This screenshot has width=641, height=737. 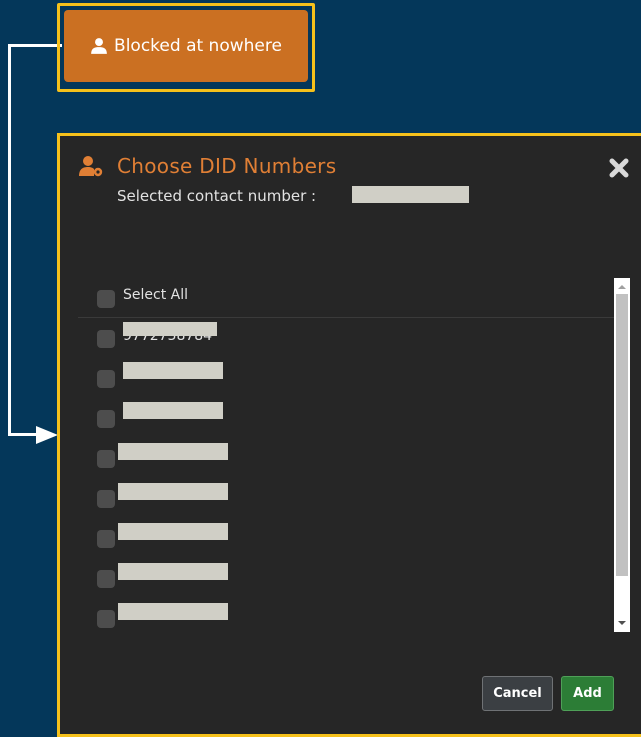 What do you see at coordinates (622, 623) in the screenshot?
I see `scroll-down-icon` at bounding box center [622, 623].